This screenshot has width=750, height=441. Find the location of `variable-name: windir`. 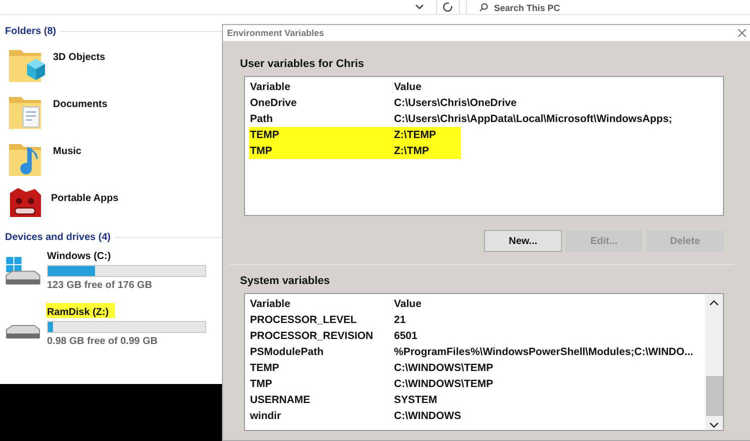

variable-name: windir is located at coordinates (265, 416).